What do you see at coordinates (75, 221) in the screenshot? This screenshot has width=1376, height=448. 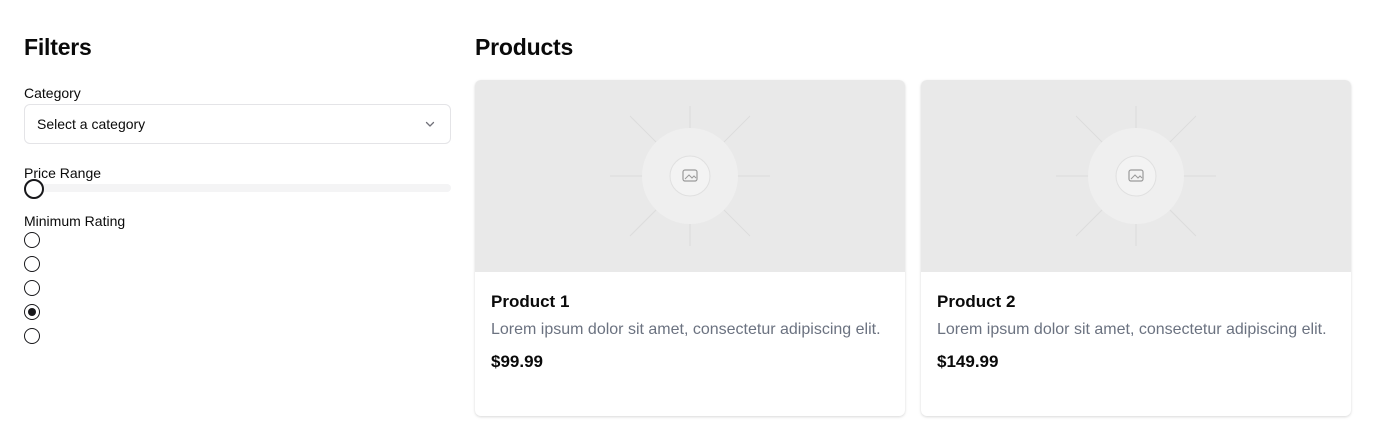 I see `minimum-rating-label: Minimum Rating` at bounding box center [75, 221].